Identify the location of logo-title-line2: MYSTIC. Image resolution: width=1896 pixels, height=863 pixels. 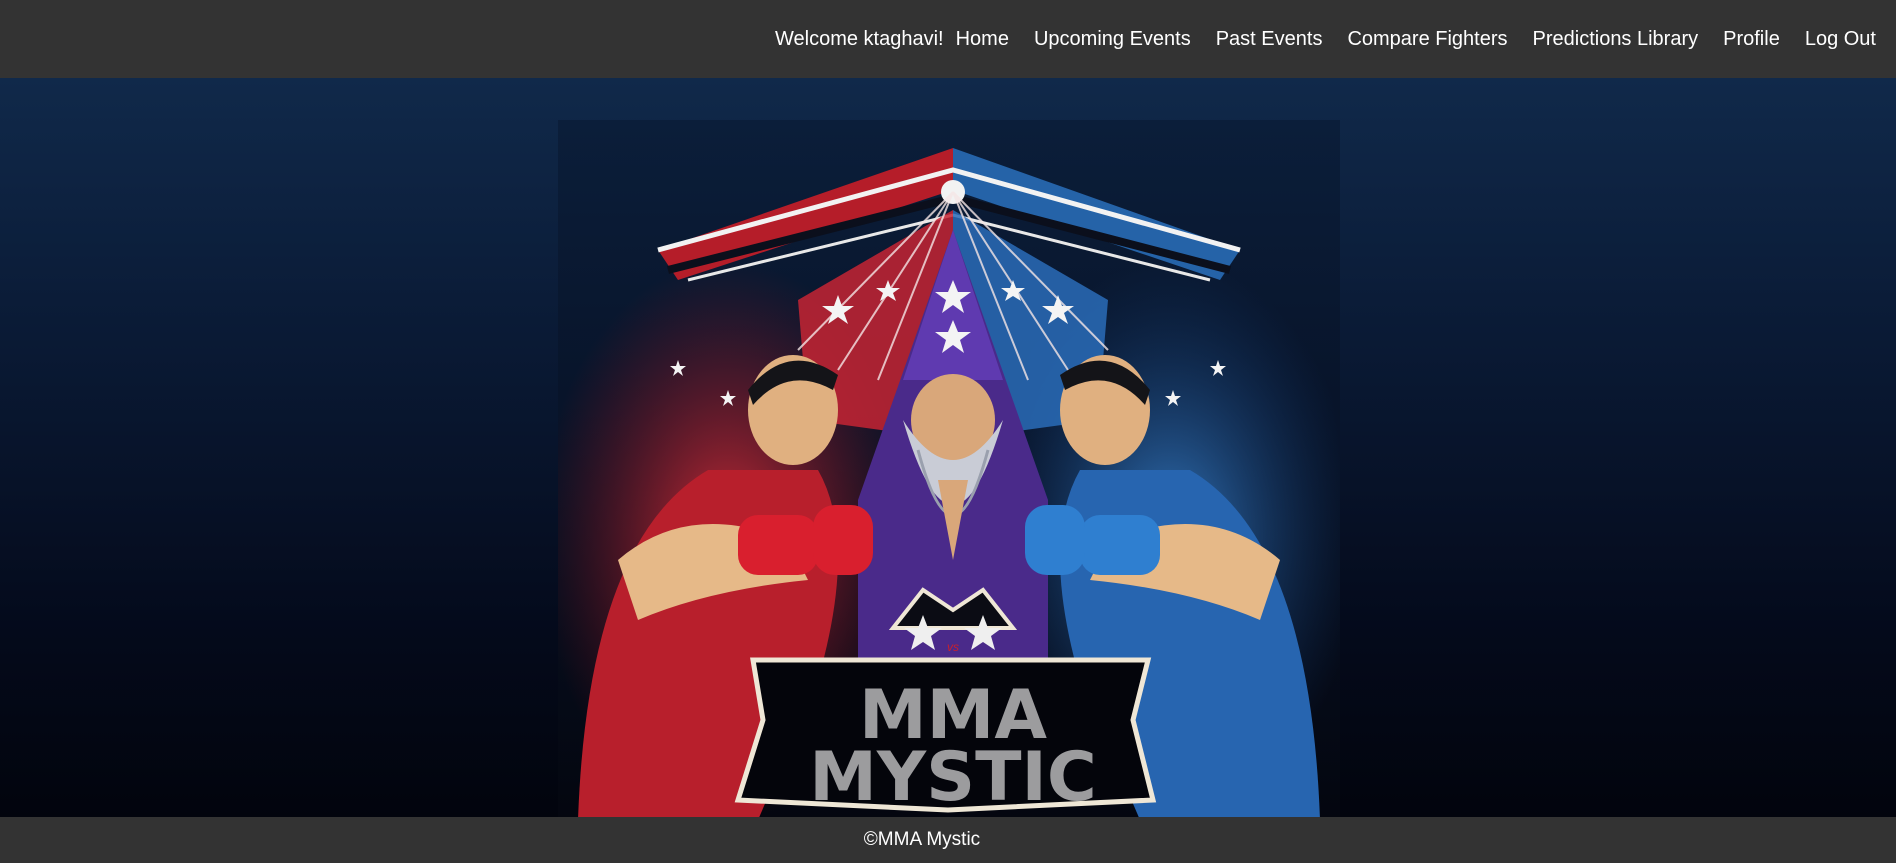
(952, 777).